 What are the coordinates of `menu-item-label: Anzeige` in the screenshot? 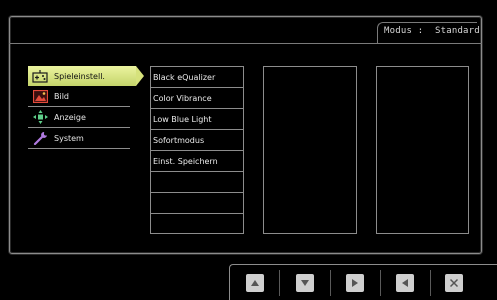 It's located at (70, 117).